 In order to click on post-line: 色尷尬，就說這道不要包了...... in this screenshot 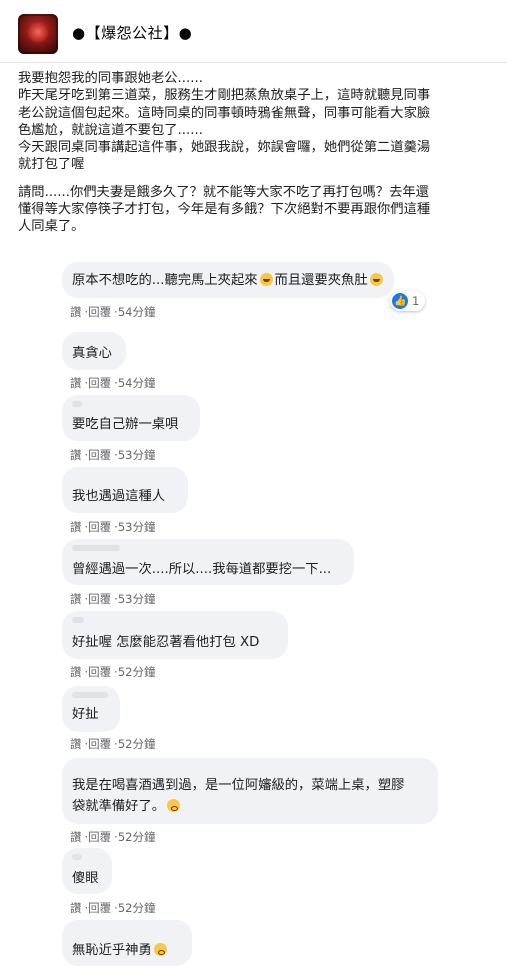, I will do `click(110, 130)`.